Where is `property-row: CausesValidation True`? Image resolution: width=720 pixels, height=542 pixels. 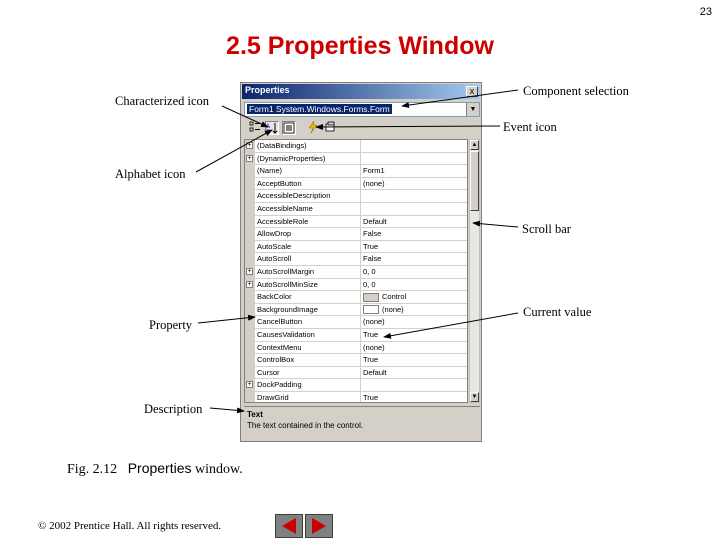 property-row: CausesValidation True is located at coordinates (361, 335).